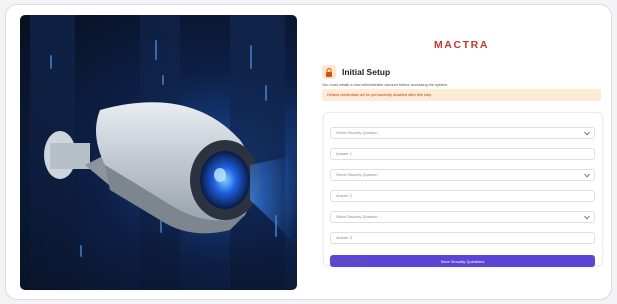  I want to click on answer-1-placeholder: Answer 1, so click(344, 154).